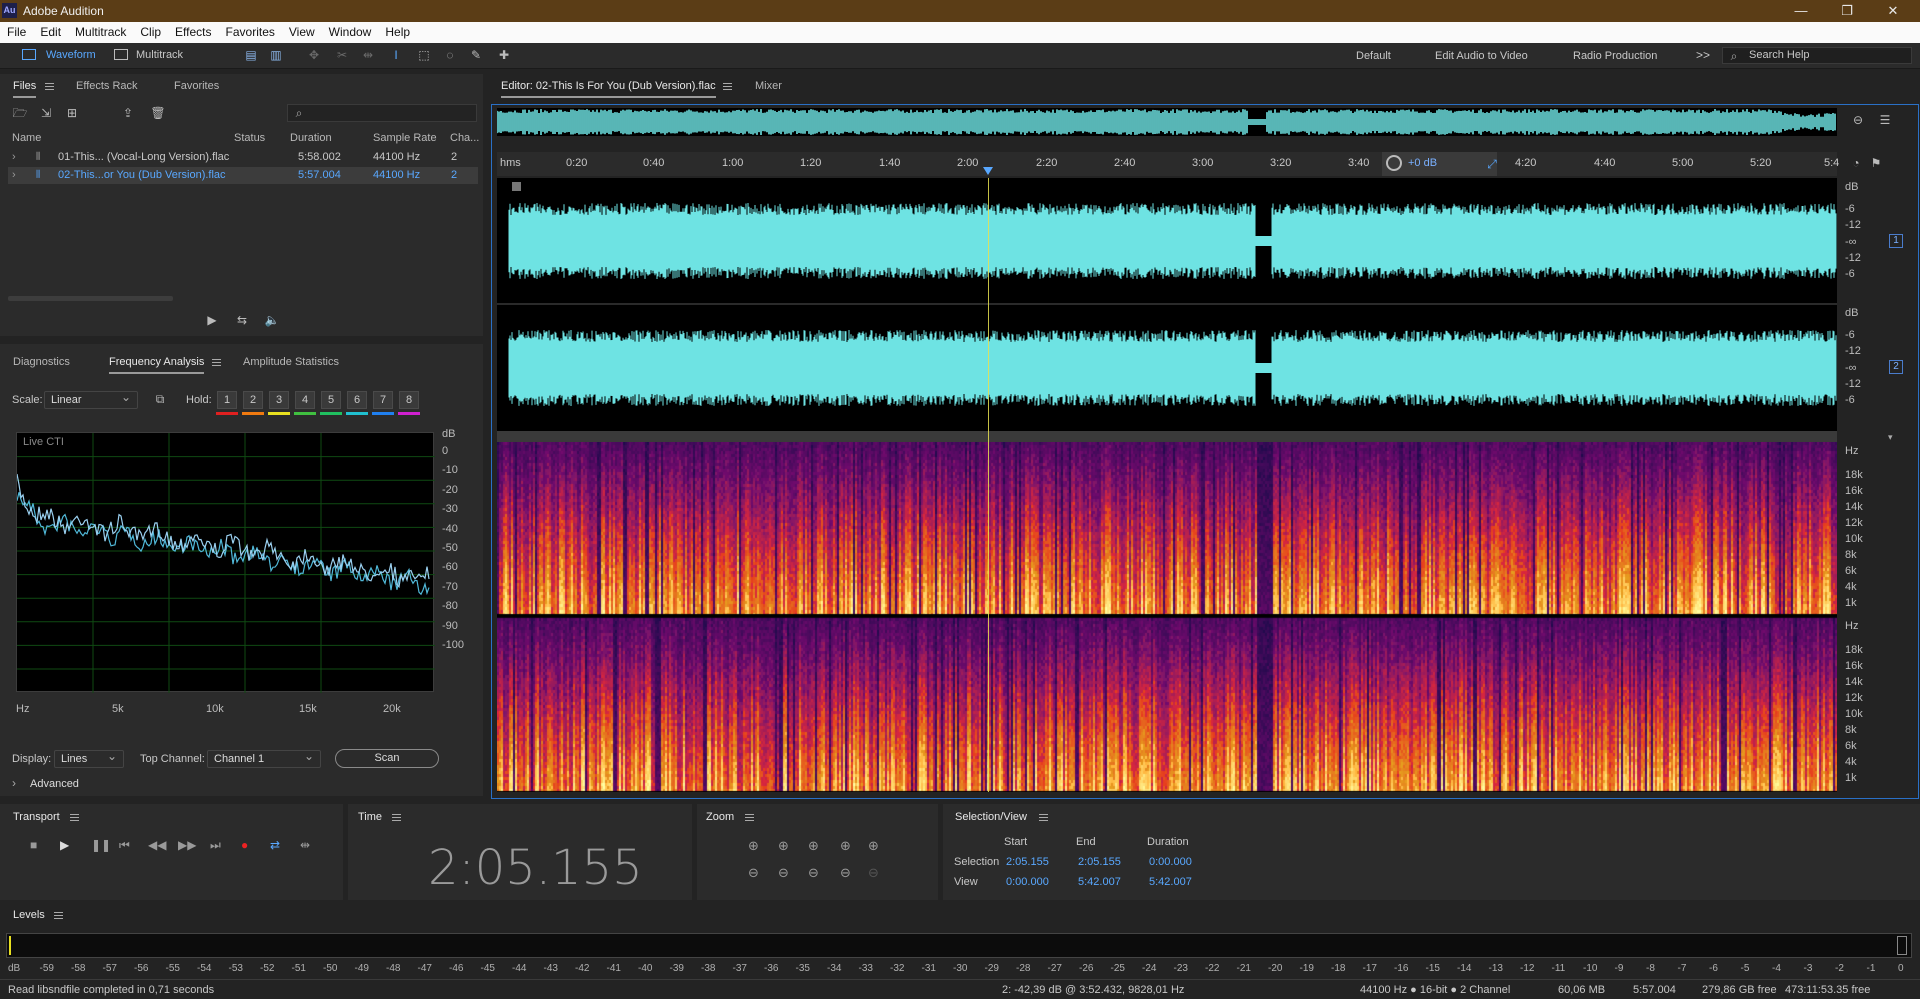  I want to click on tab-amplitude-statistics: Amplitude Statistics, so click(291, 362).